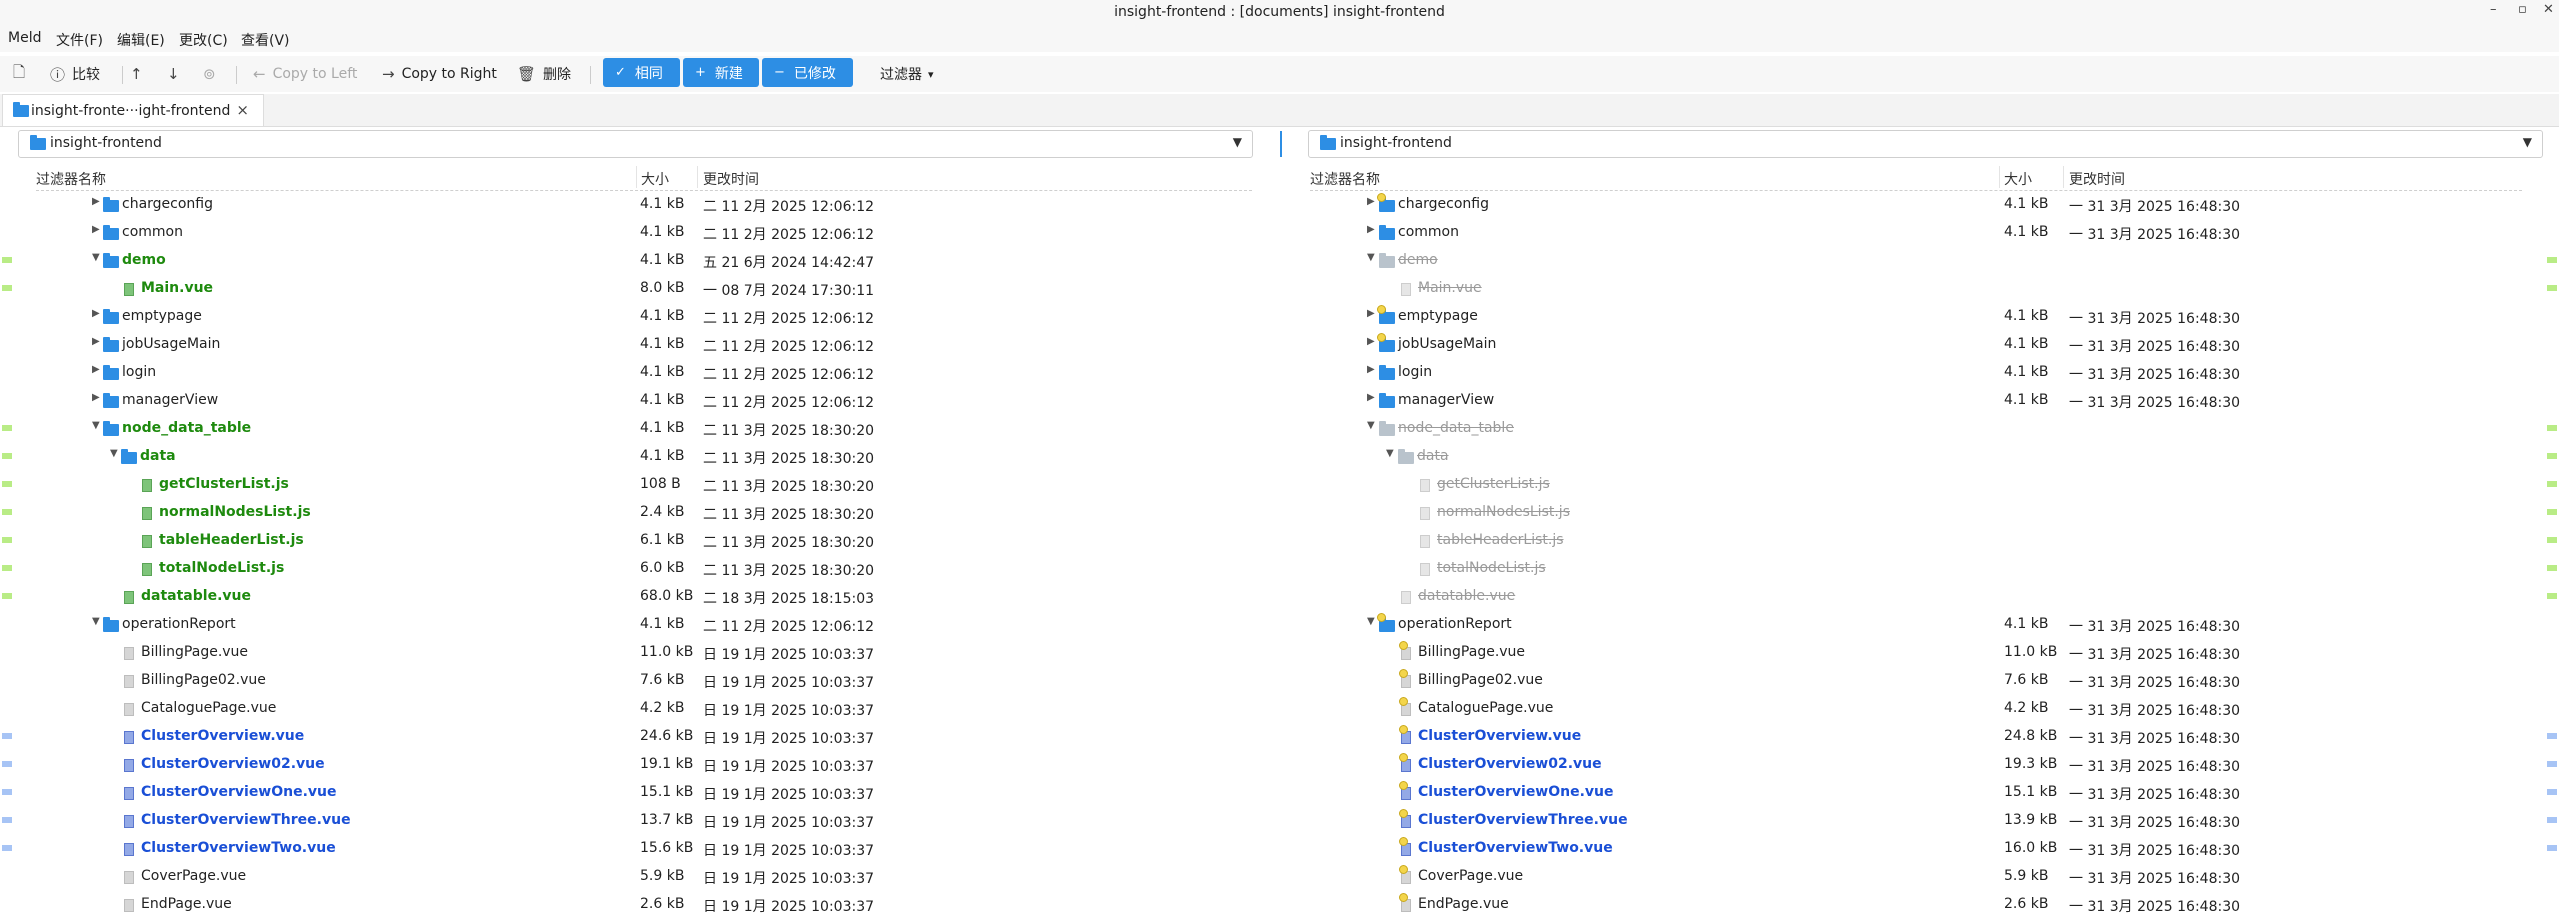  Describe the element at coordinates (2097, 179) in the screenshot. I see `right-header-time: 更改时间` at that location.